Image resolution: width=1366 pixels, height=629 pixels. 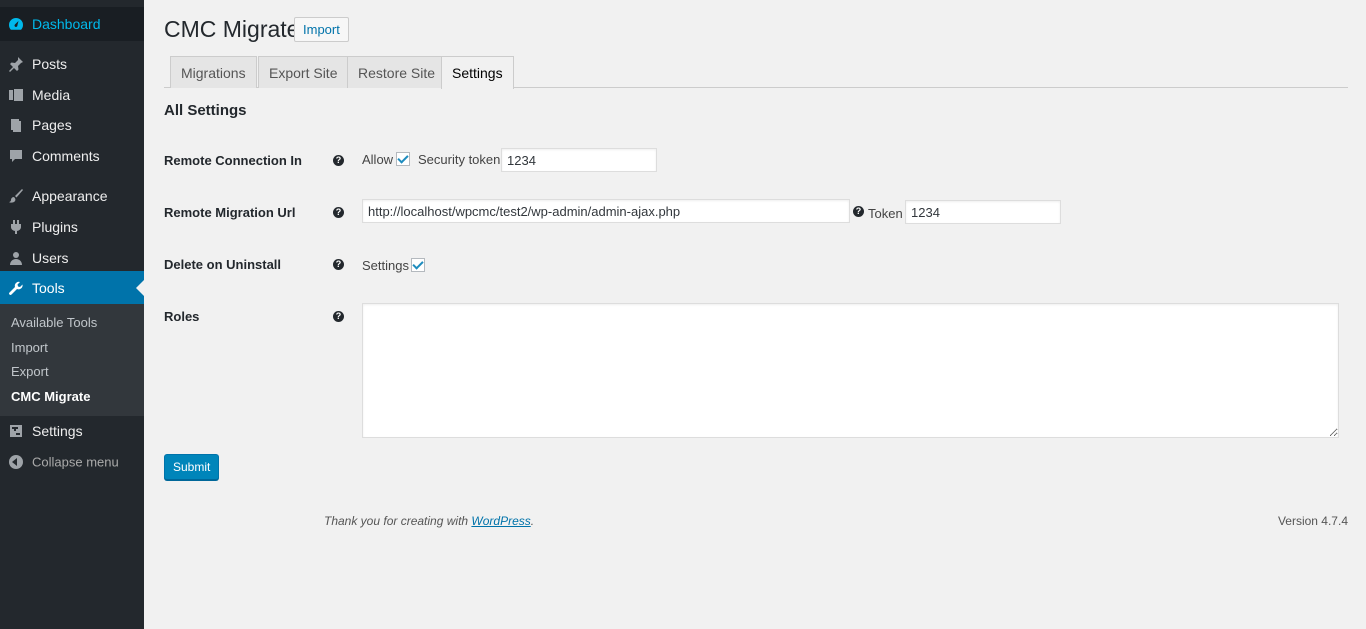 I want to click on sidebar-item-dashboard: Dashboard, so click(x=72, y=24).